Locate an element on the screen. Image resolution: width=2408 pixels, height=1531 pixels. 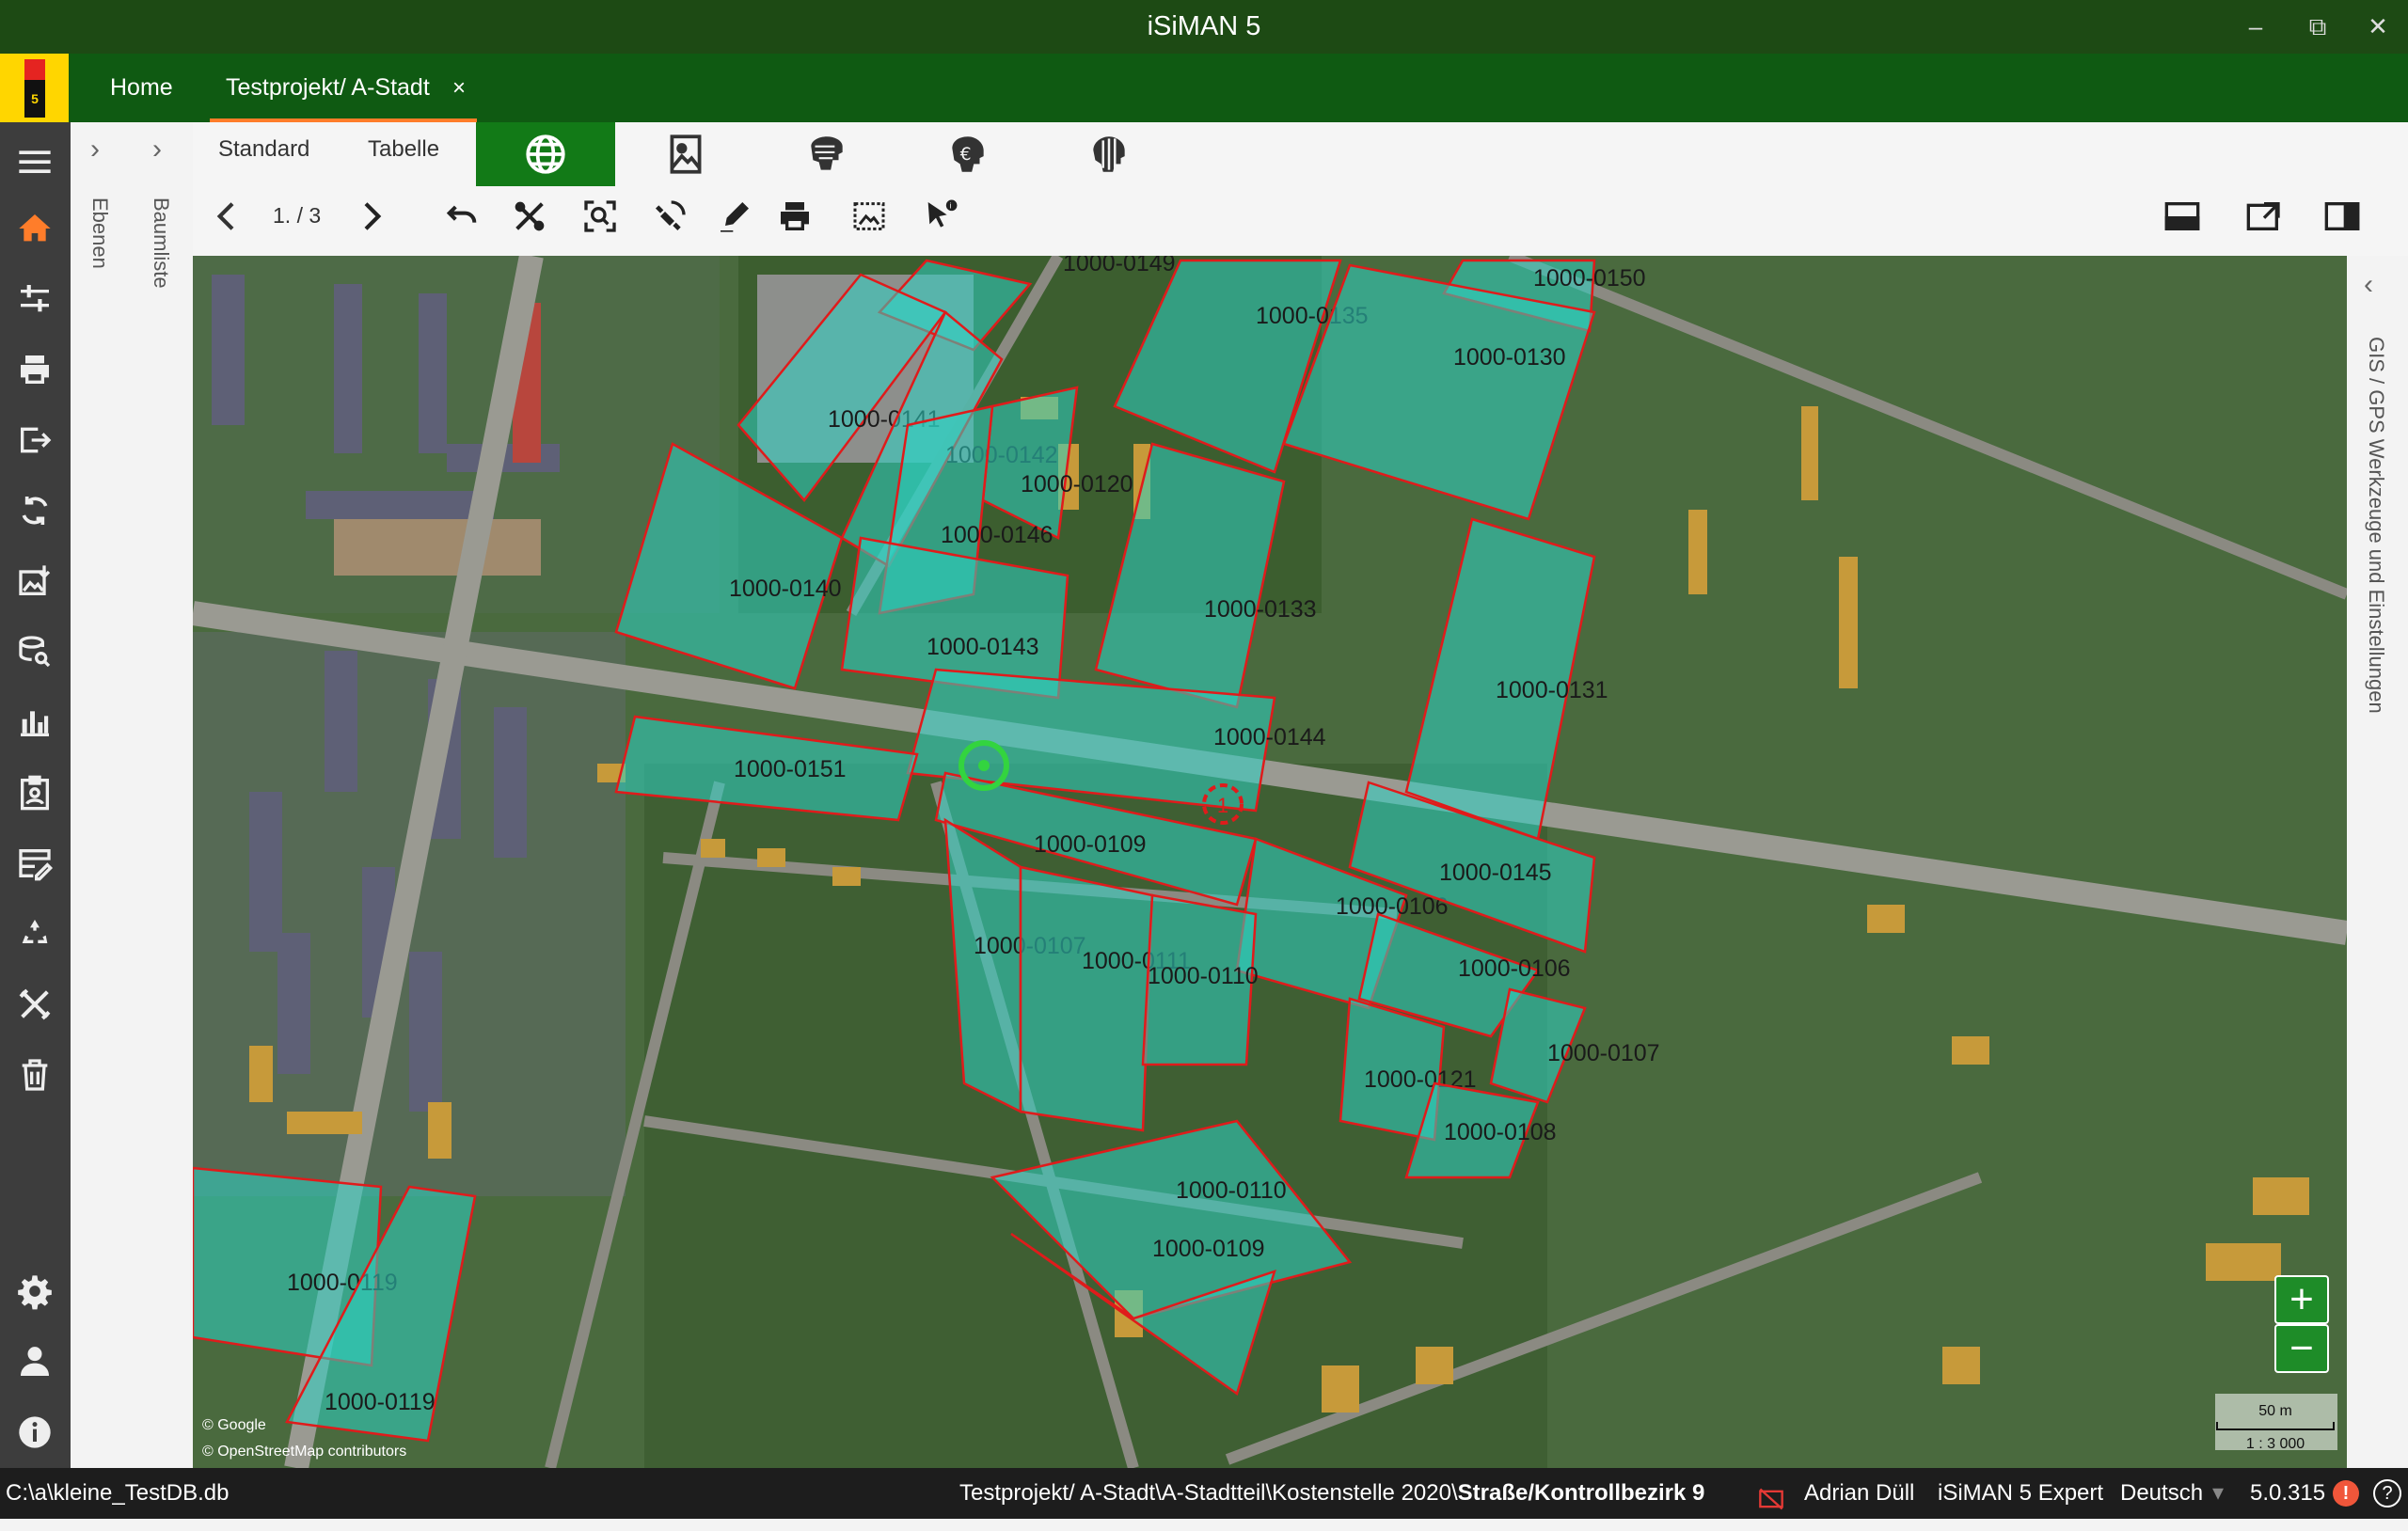
minimize-icon: – is located at coordinates (2256, 26).